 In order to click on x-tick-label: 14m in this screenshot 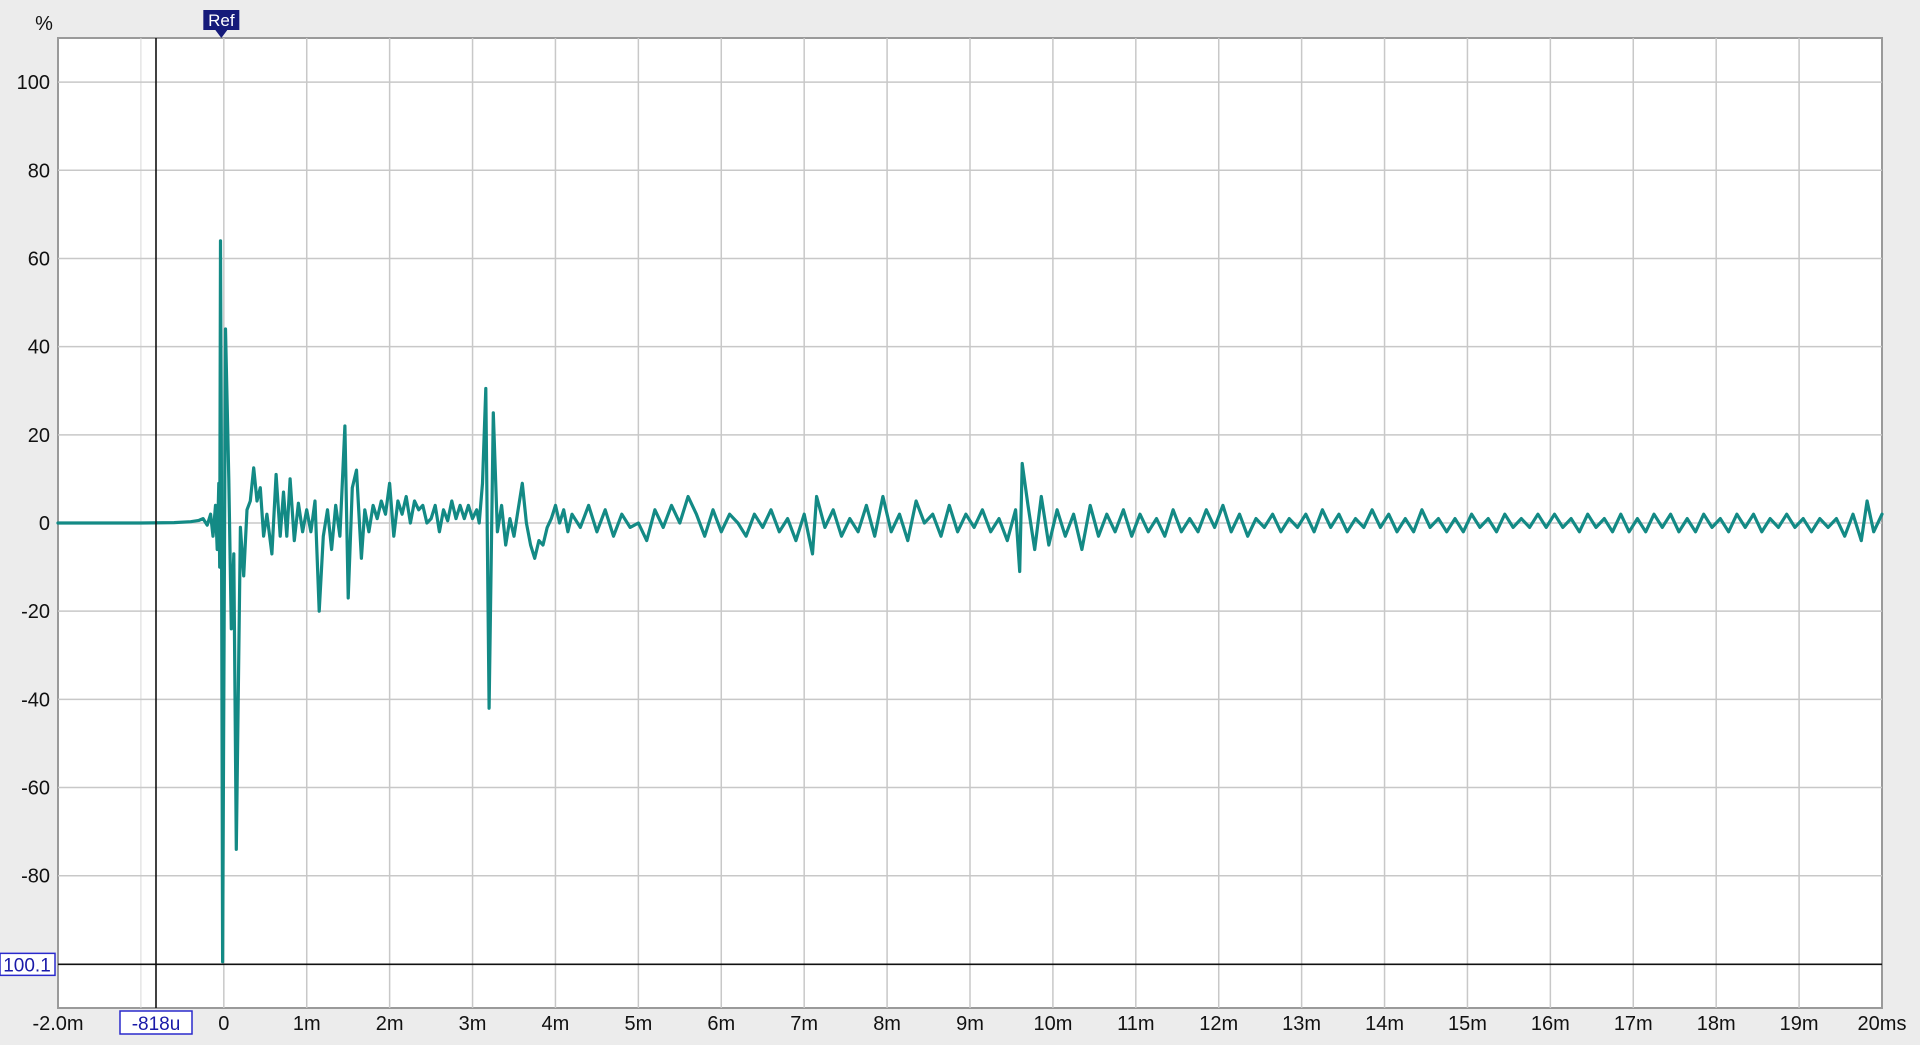, I will do `click(1384, 1024)`.